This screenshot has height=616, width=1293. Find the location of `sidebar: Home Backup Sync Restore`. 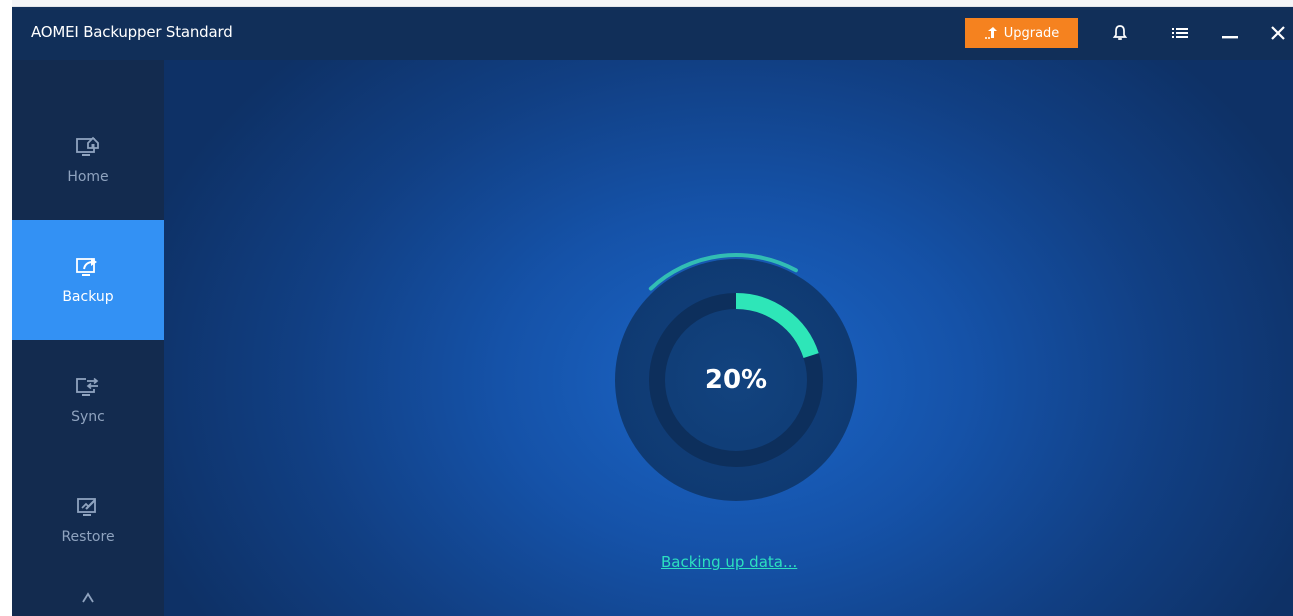

sidebar: Home Backup Sync Restore is located at coordinates (88, 338).